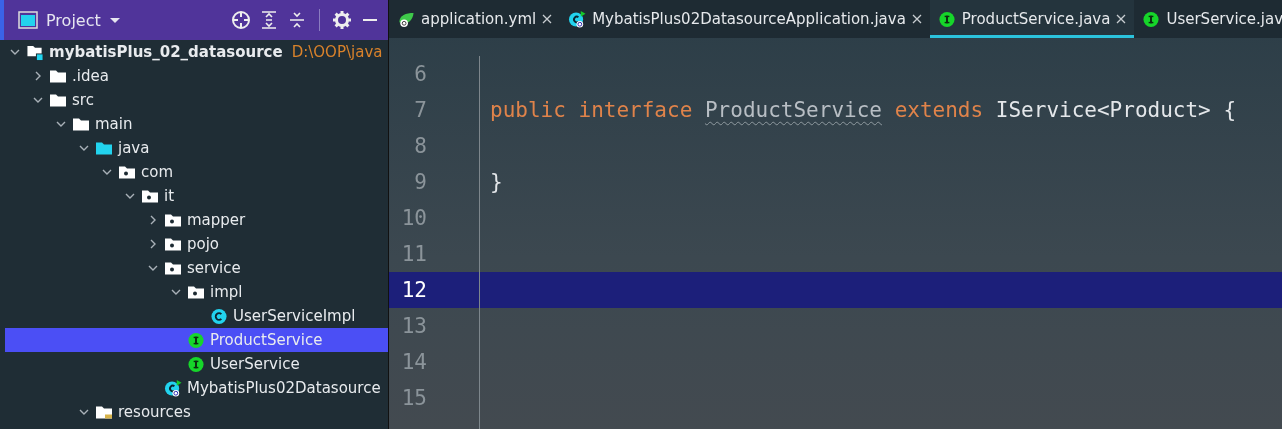 The height and width of the screenshot is (429, 1282). What do you see at coordinates (196, 292) in the screenshot?
I see `tree-item: impl` at bounding box center [196, 292].